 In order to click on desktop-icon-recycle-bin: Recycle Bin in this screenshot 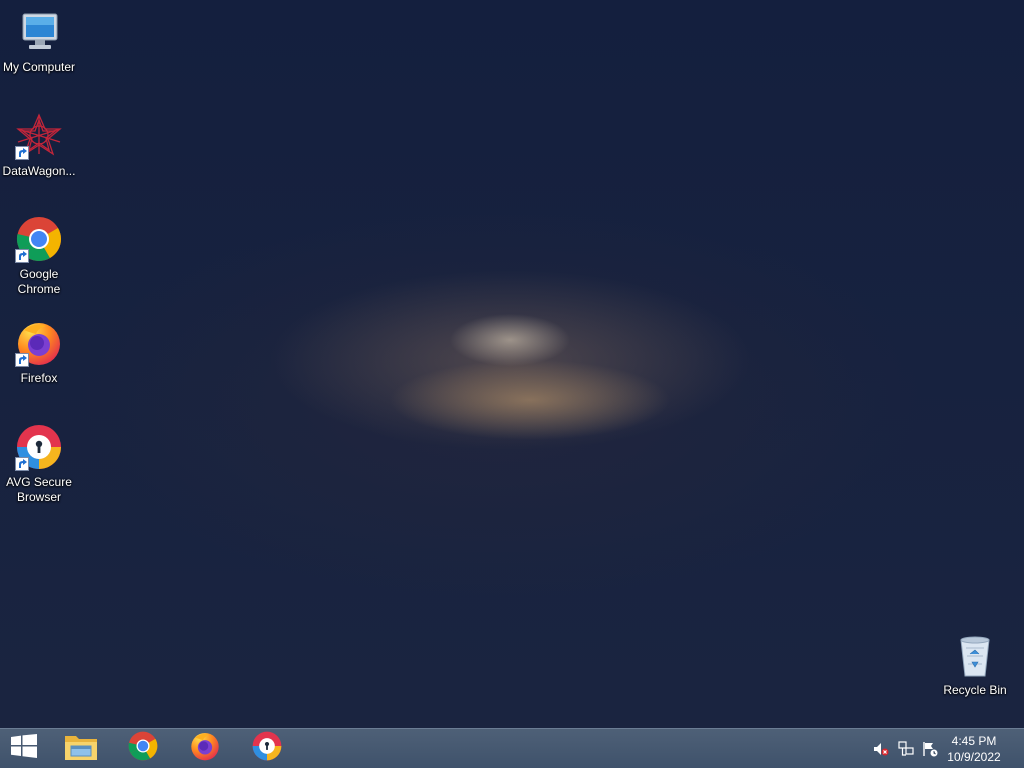, I will do `click(975, 664)`.